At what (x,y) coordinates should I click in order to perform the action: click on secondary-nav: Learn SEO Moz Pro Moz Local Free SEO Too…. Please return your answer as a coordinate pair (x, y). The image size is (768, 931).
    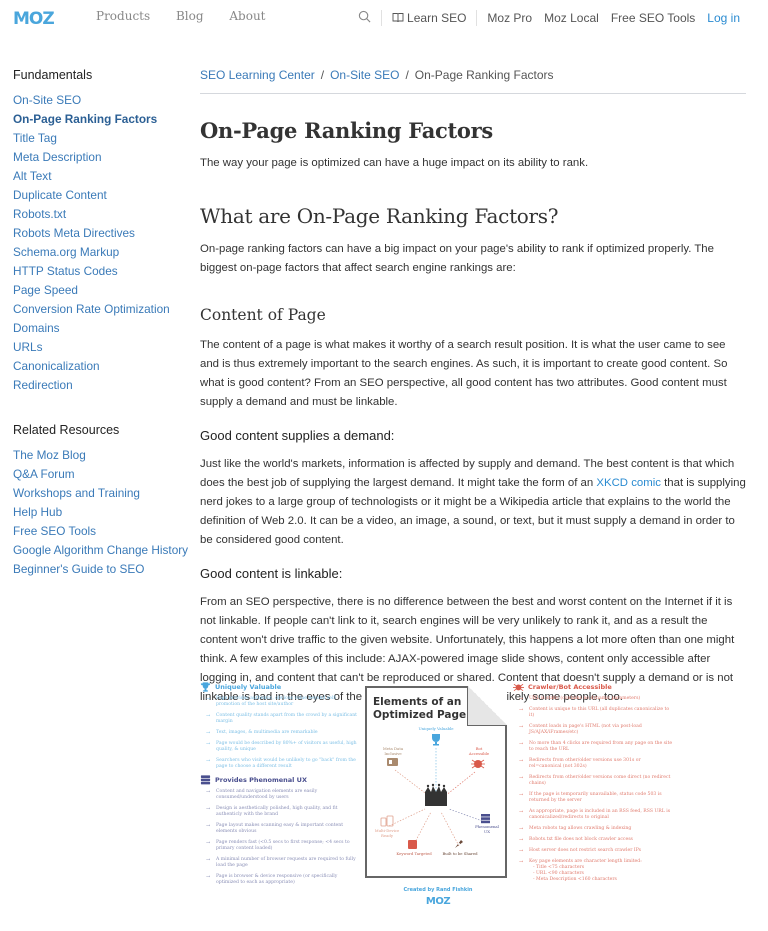
    Looking at the image, I should click on (549, 18).